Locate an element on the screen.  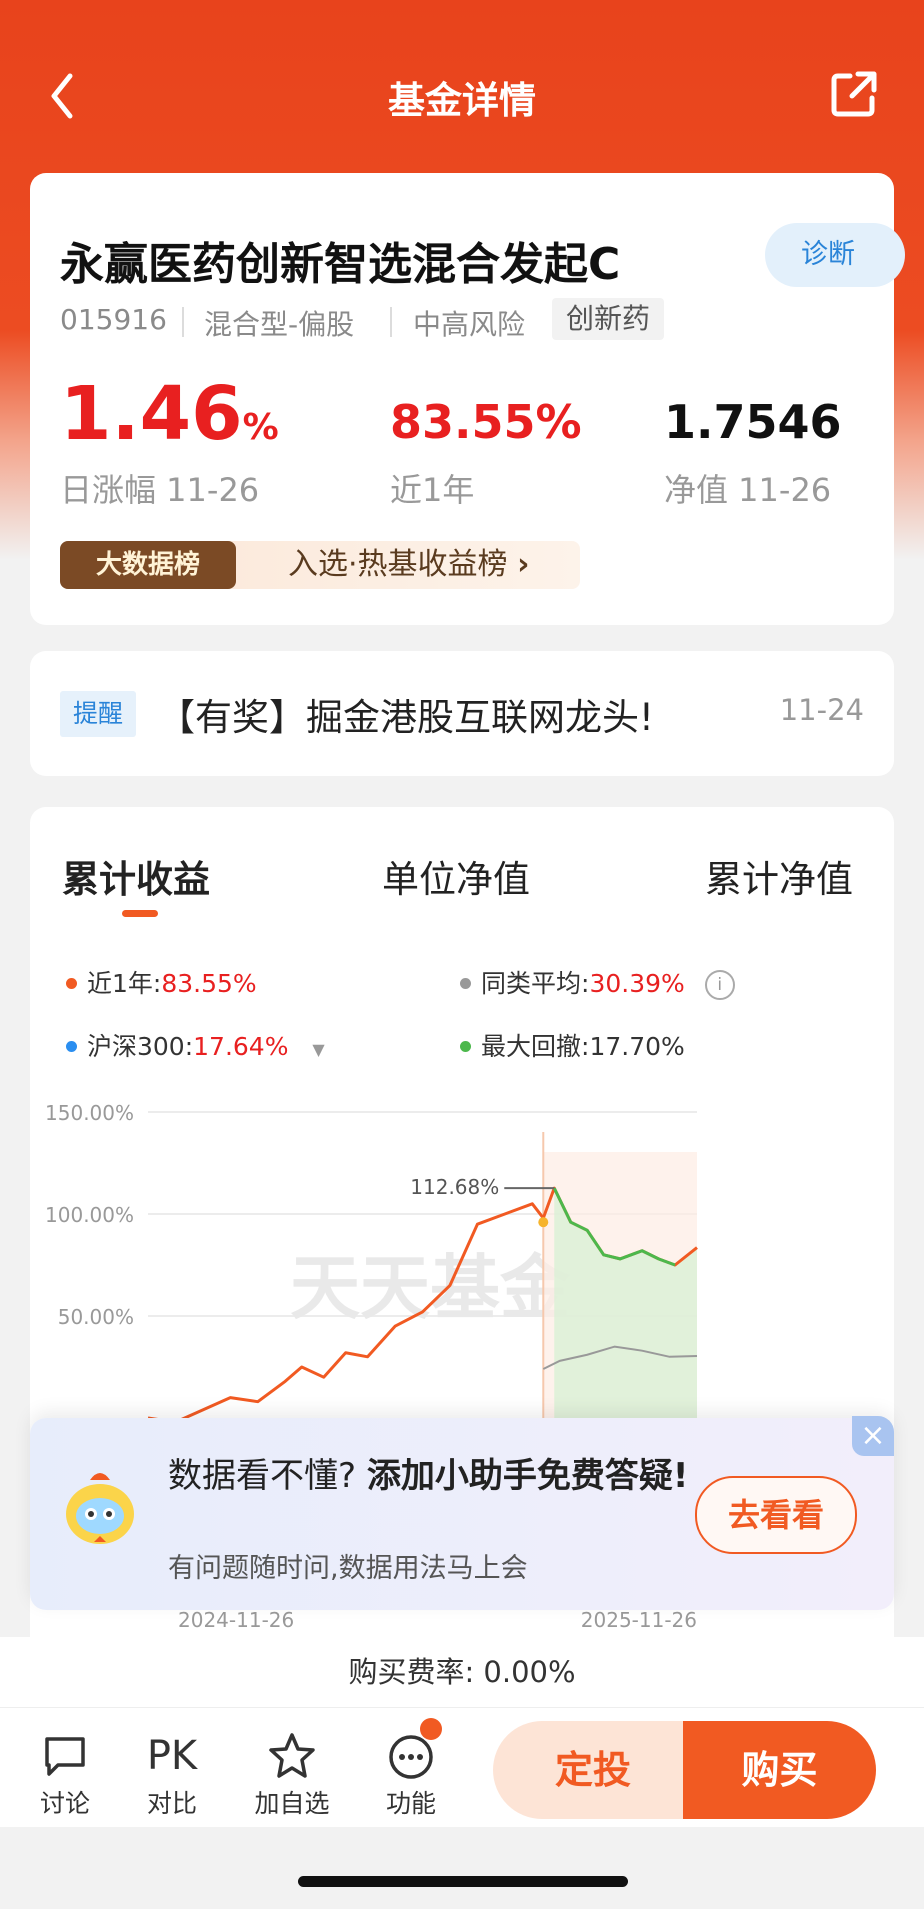
daily-change: 1.46% is located at coordinates (169, 414).